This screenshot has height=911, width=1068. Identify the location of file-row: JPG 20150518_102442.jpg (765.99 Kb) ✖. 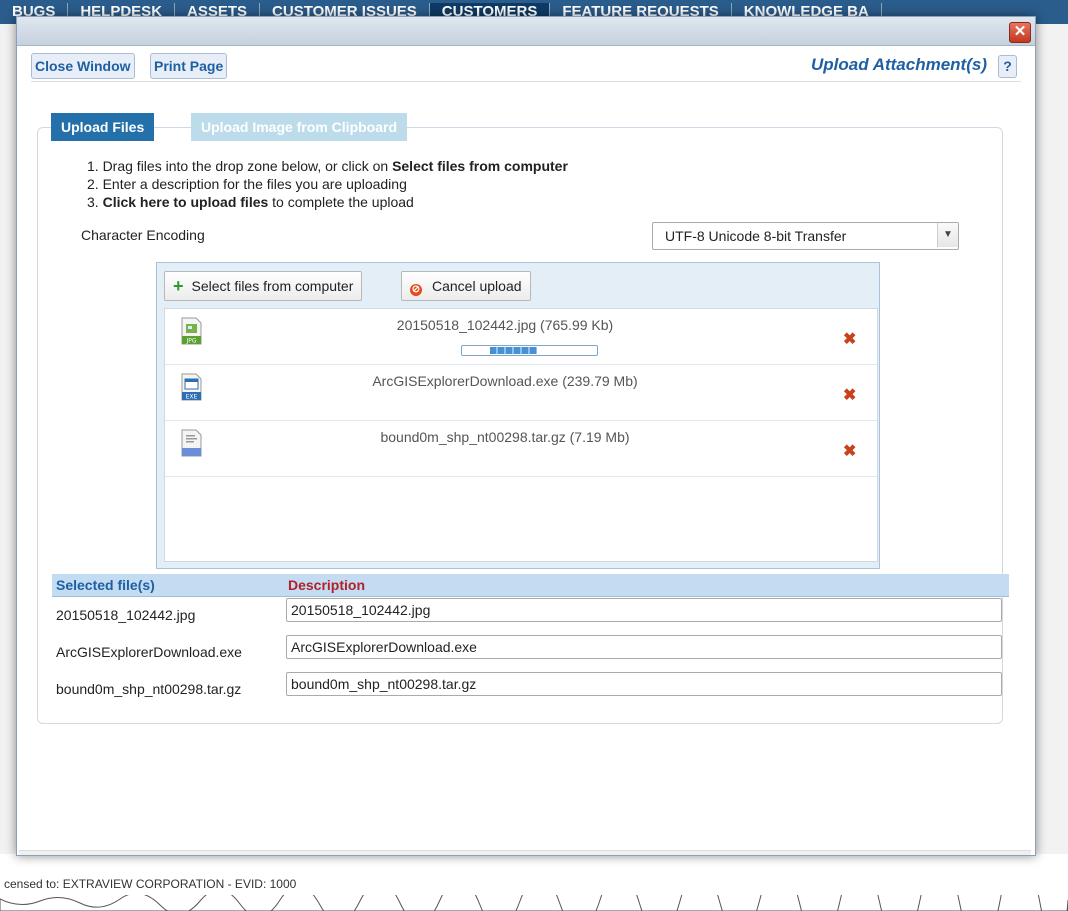
(521, 337).